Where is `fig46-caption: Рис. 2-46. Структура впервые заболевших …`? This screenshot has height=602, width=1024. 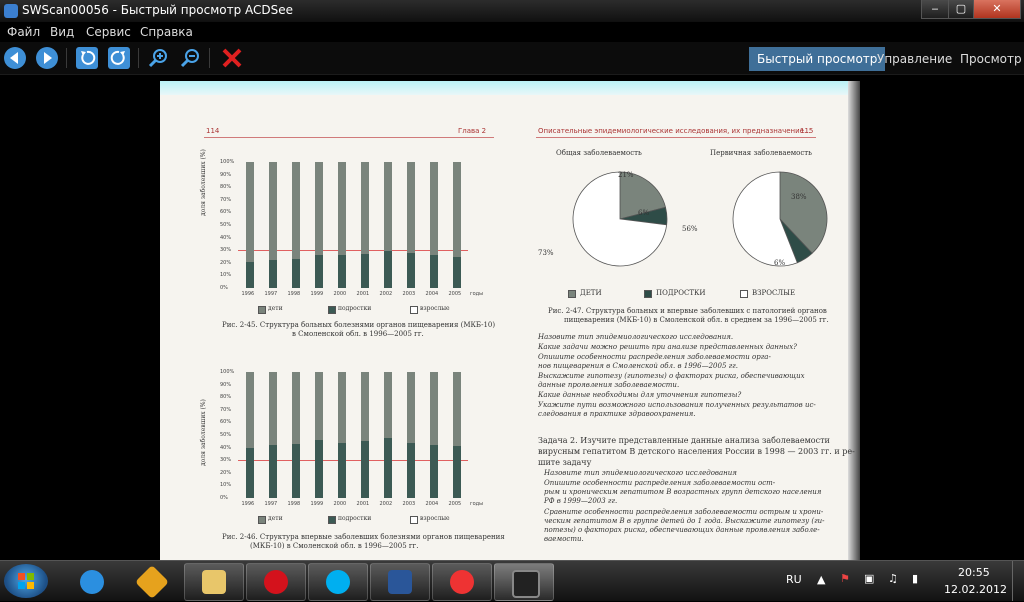
fig46-caption: Рис. 2-46. Структура впервые заболевших … is located at coordinates (363, 537).